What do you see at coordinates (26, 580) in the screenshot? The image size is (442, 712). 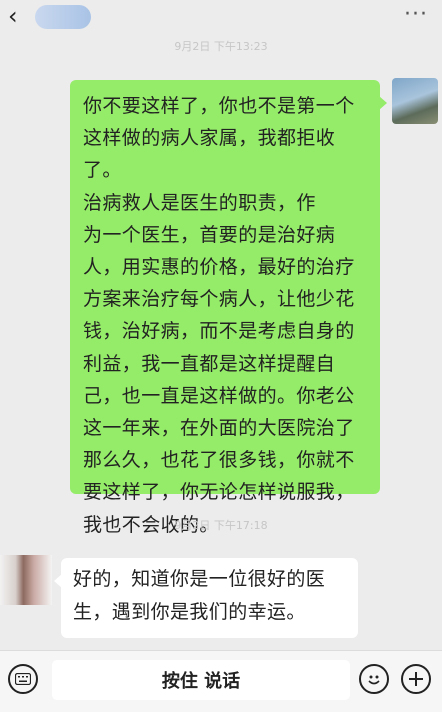 I see `avatar-contact` at bounding box center [26, 580].